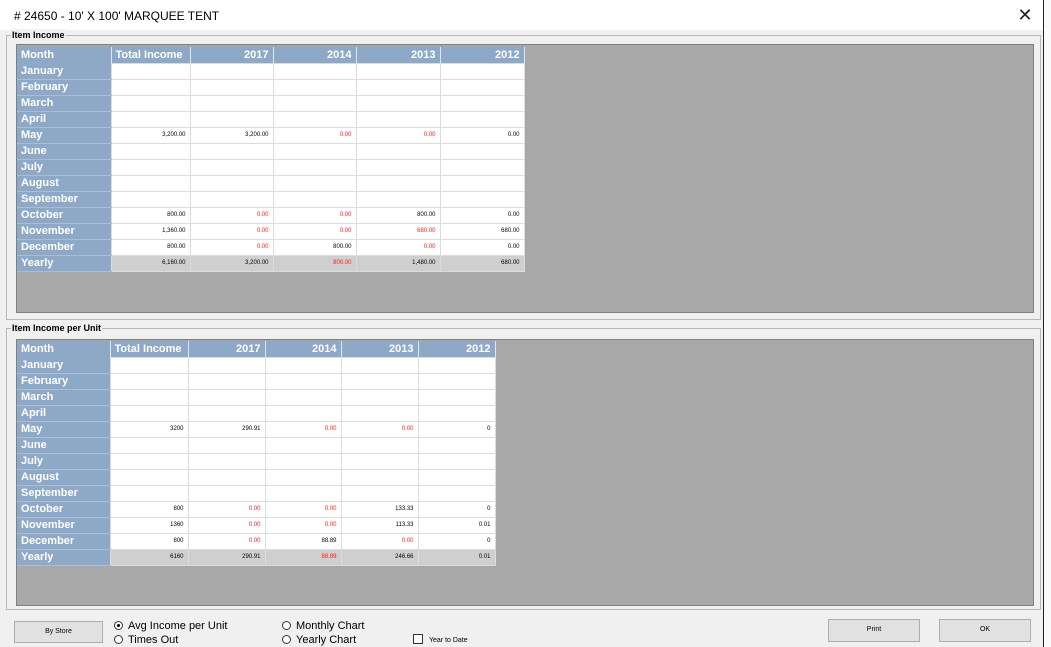  I want to click on table-row: November 1,360.00 0.00 0.00 680.00 680.00, so click(271, 231).